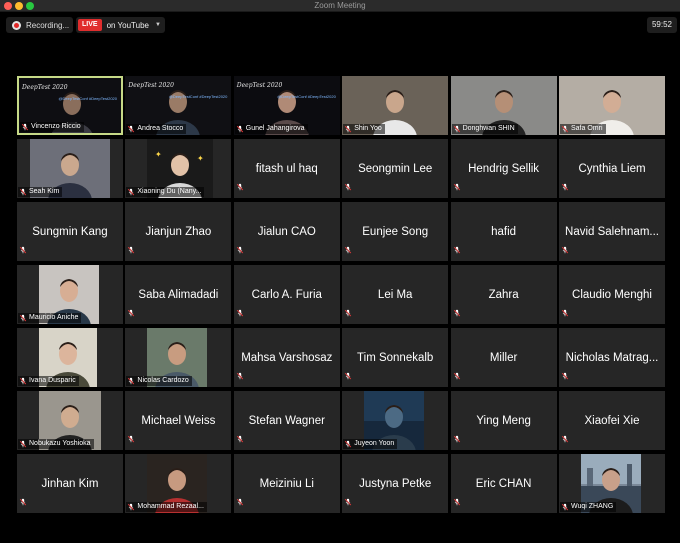  Describe the element at coordinates (395, 420) in the screenshot. I see `participant-tile: Juyeon Yoon` at that location.